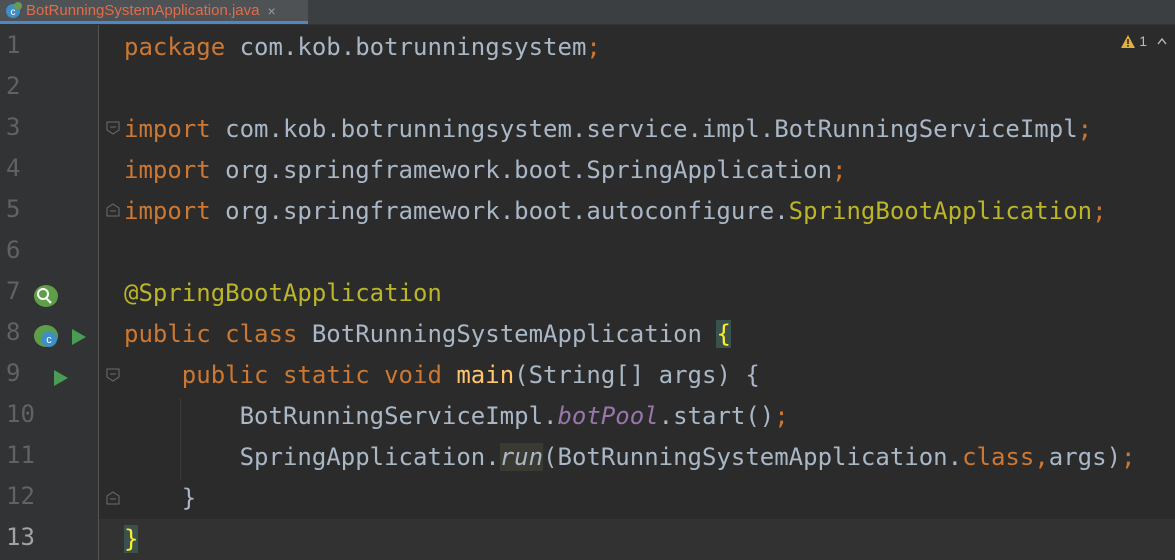  I want to click on spring-bean-class-icon: c, so click(47, 337).